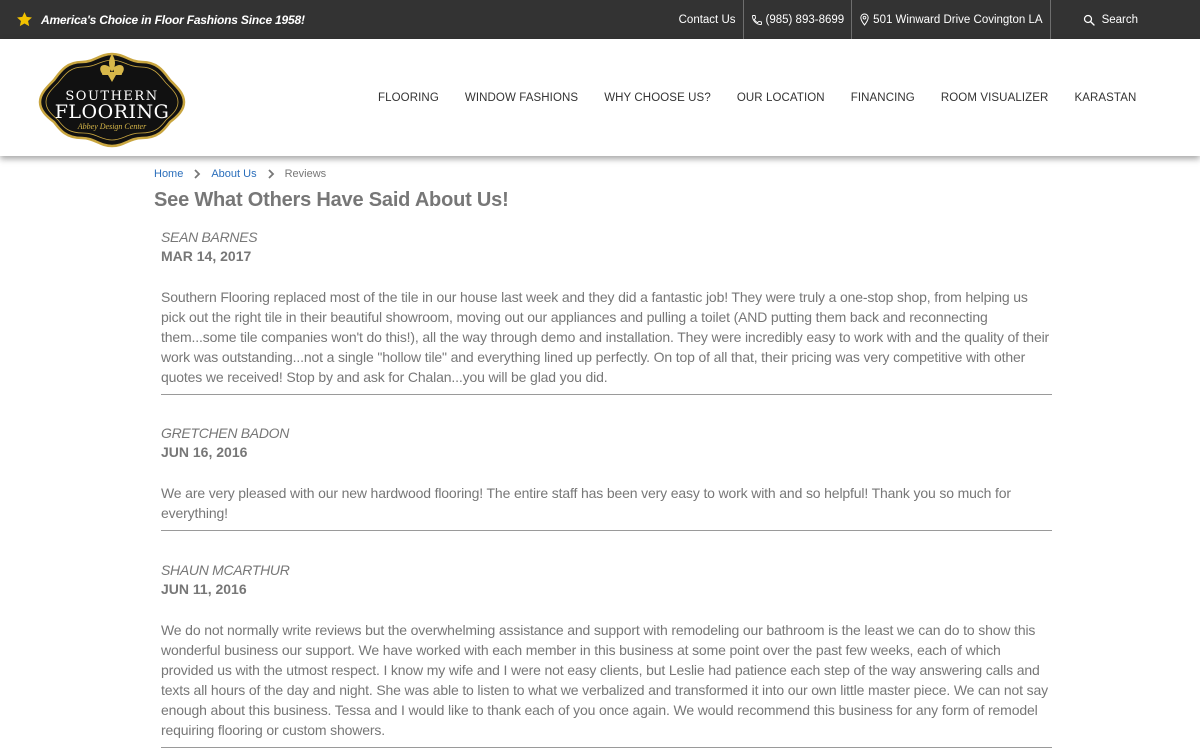  Describe the element at coordinates (1119, 19) in the screenshot. I see `search-label: Search` at that location.